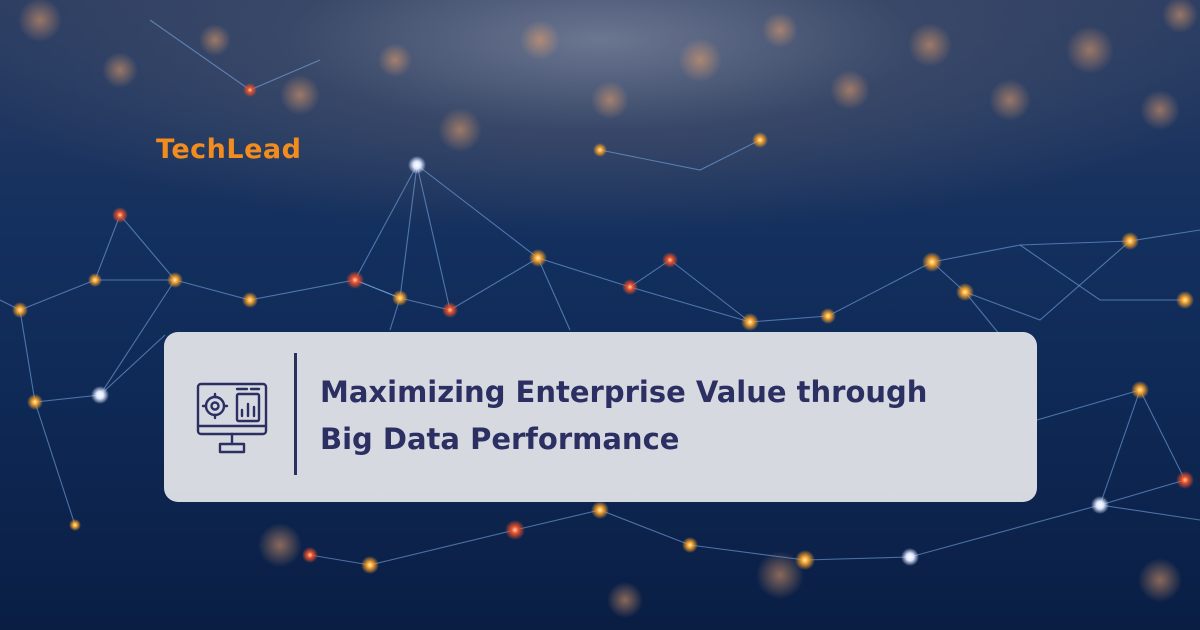 This screenshot has height=630, width=1200. I want to click on title-line-1: Maximizing Enterprise Value through, so click(624, 392).